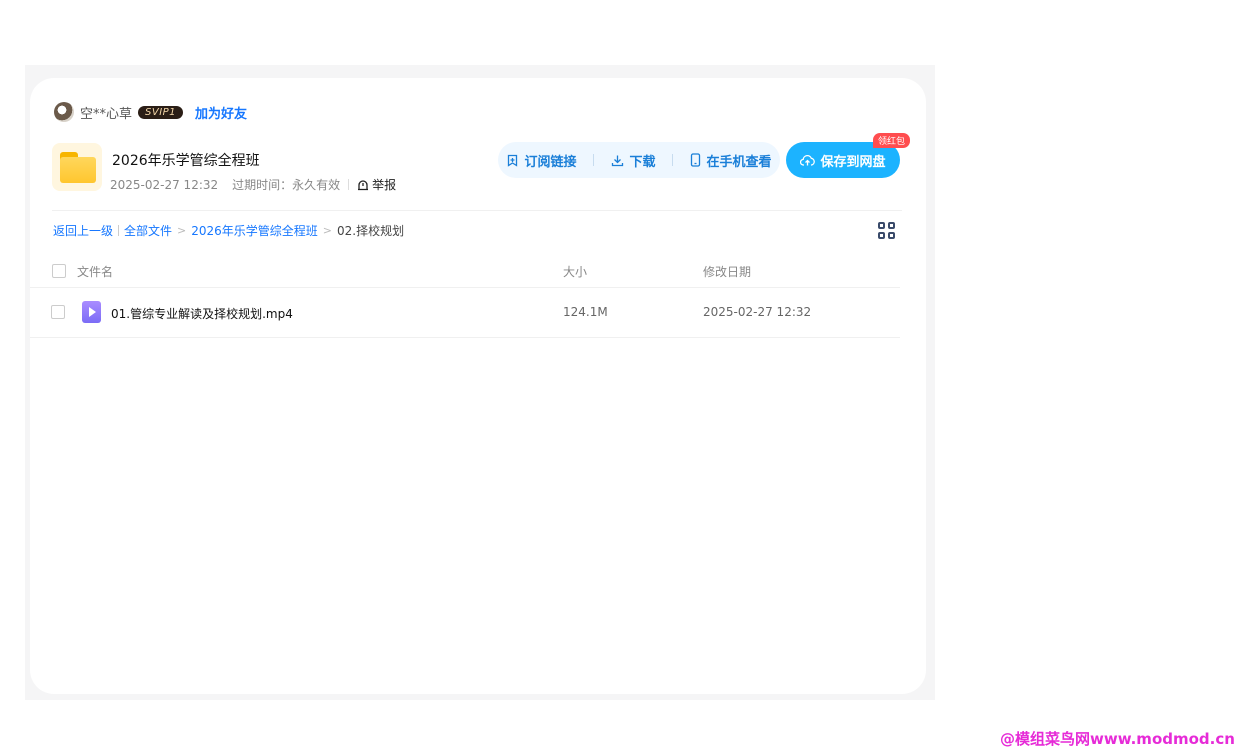  I want to click on bookmark-icon, so click(513, 160).